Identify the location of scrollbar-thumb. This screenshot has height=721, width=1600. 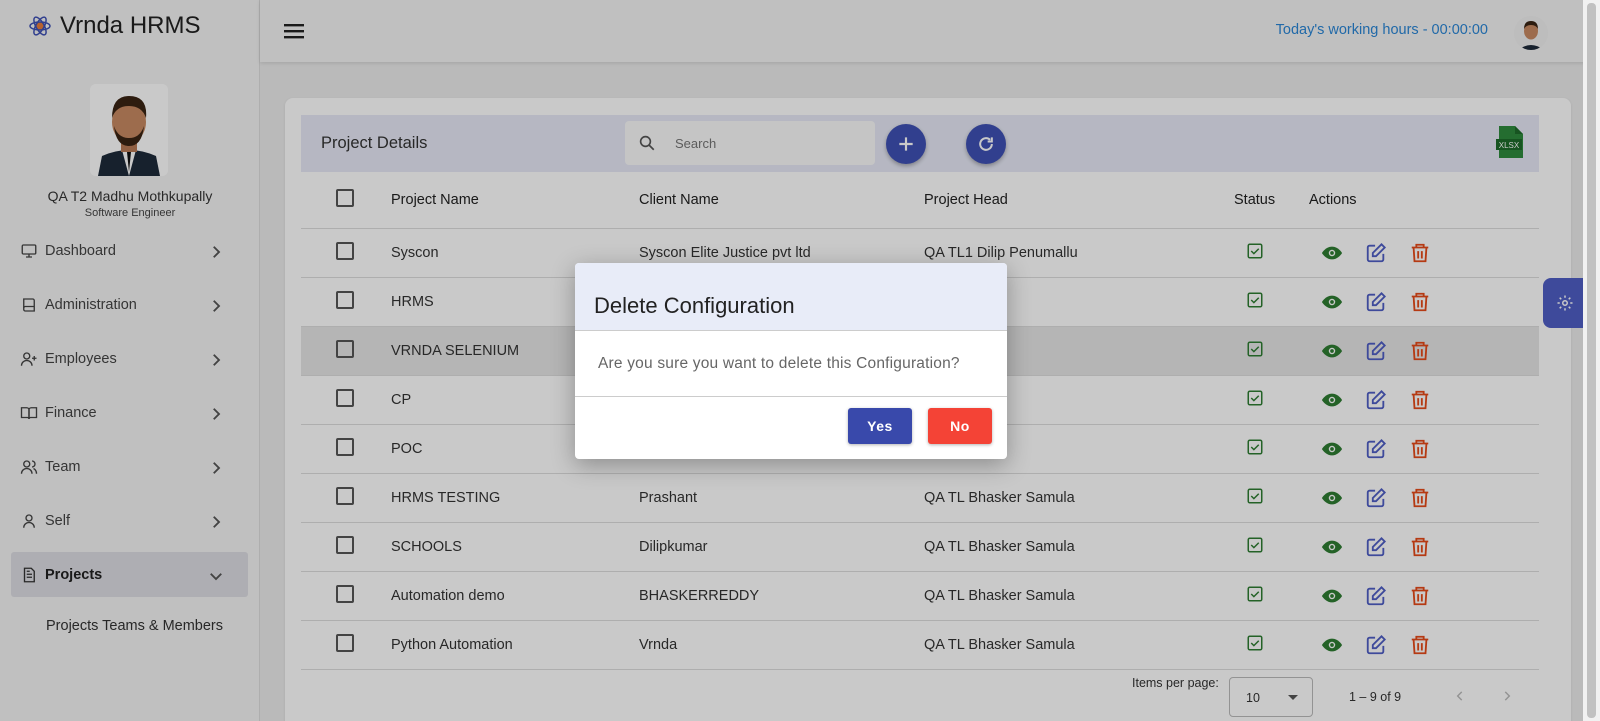
(1591, 360).